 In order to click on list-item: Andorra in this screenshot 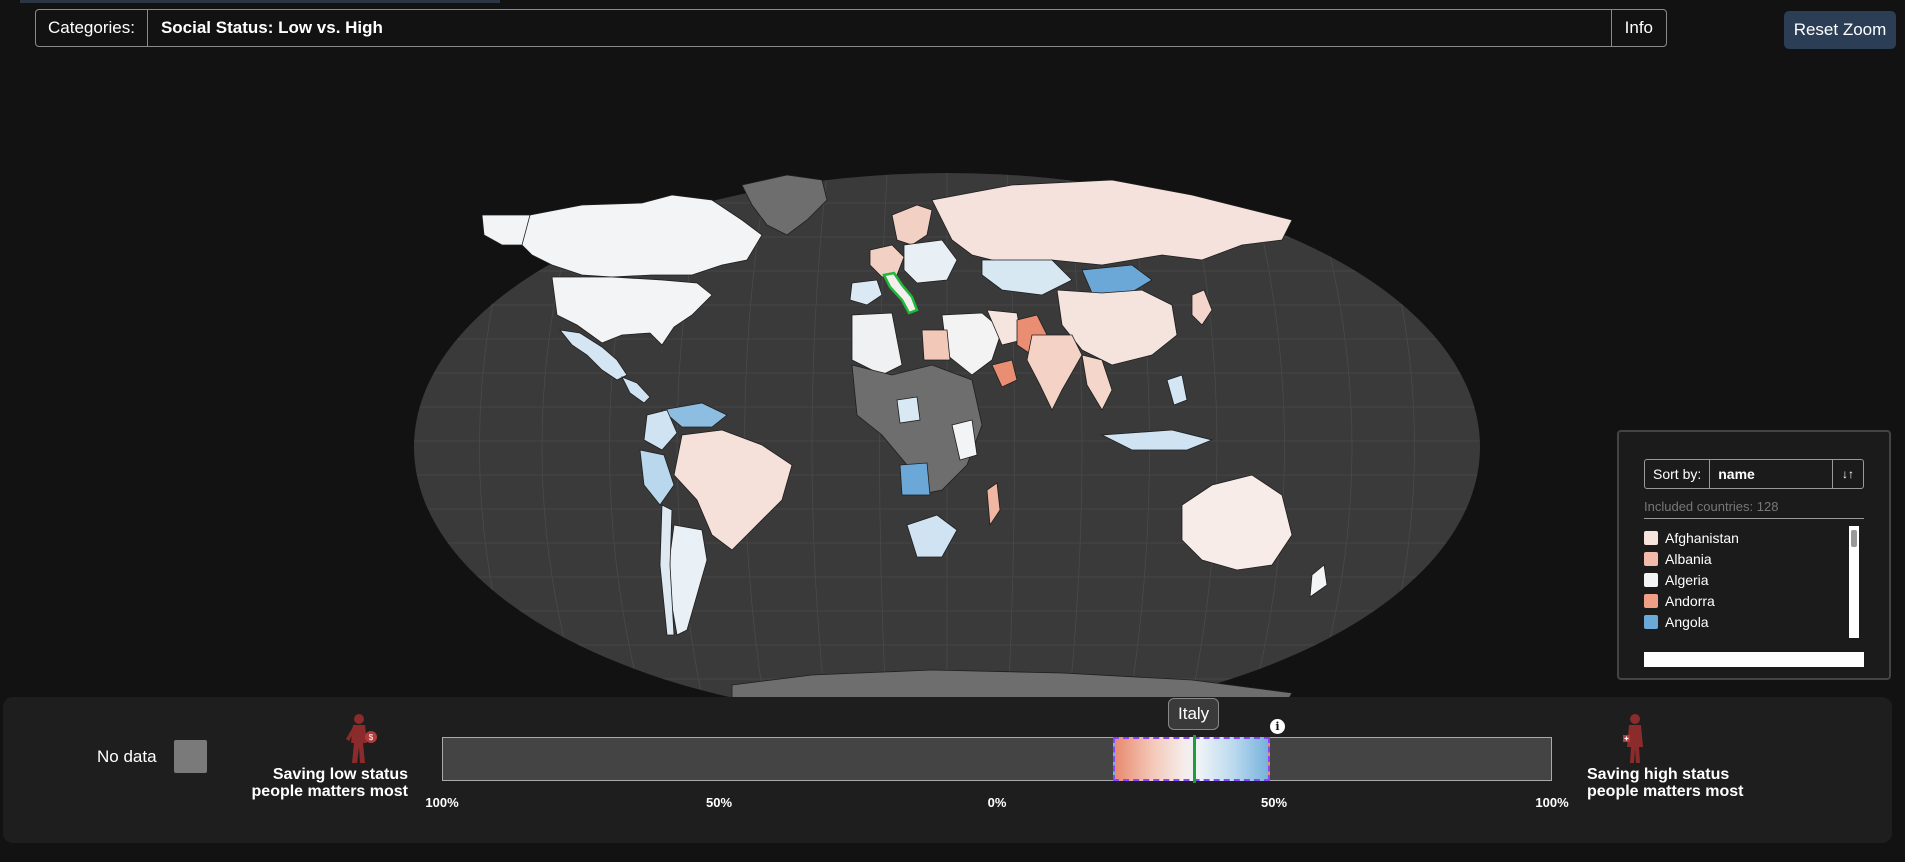, I will do `click(1754, 600)`.